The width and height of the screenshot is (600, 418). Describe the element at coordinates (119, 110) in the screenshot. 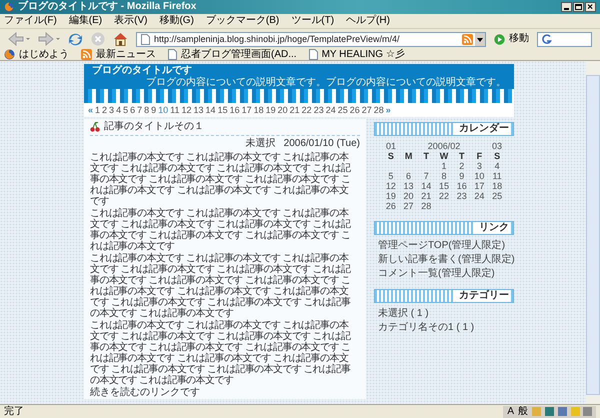

I see `page-link: 4` at that location.